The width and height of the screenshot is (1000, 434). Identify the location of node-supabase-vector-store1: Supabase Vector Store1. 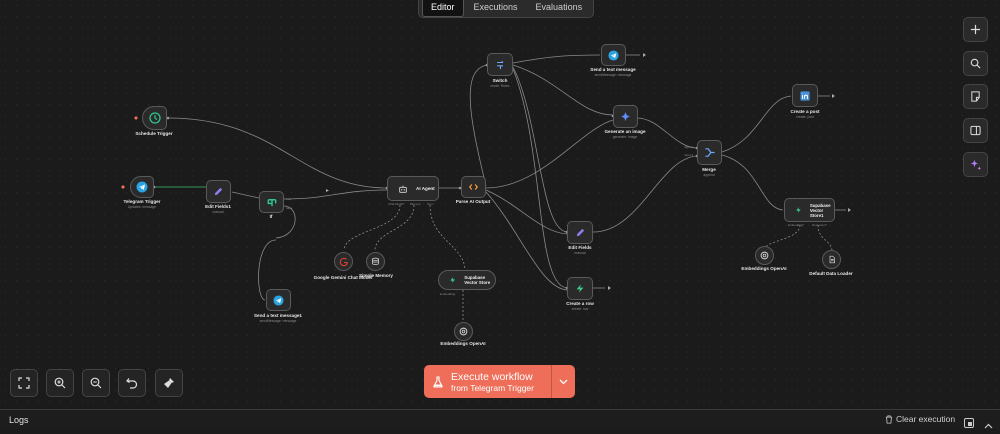
(809, 210).